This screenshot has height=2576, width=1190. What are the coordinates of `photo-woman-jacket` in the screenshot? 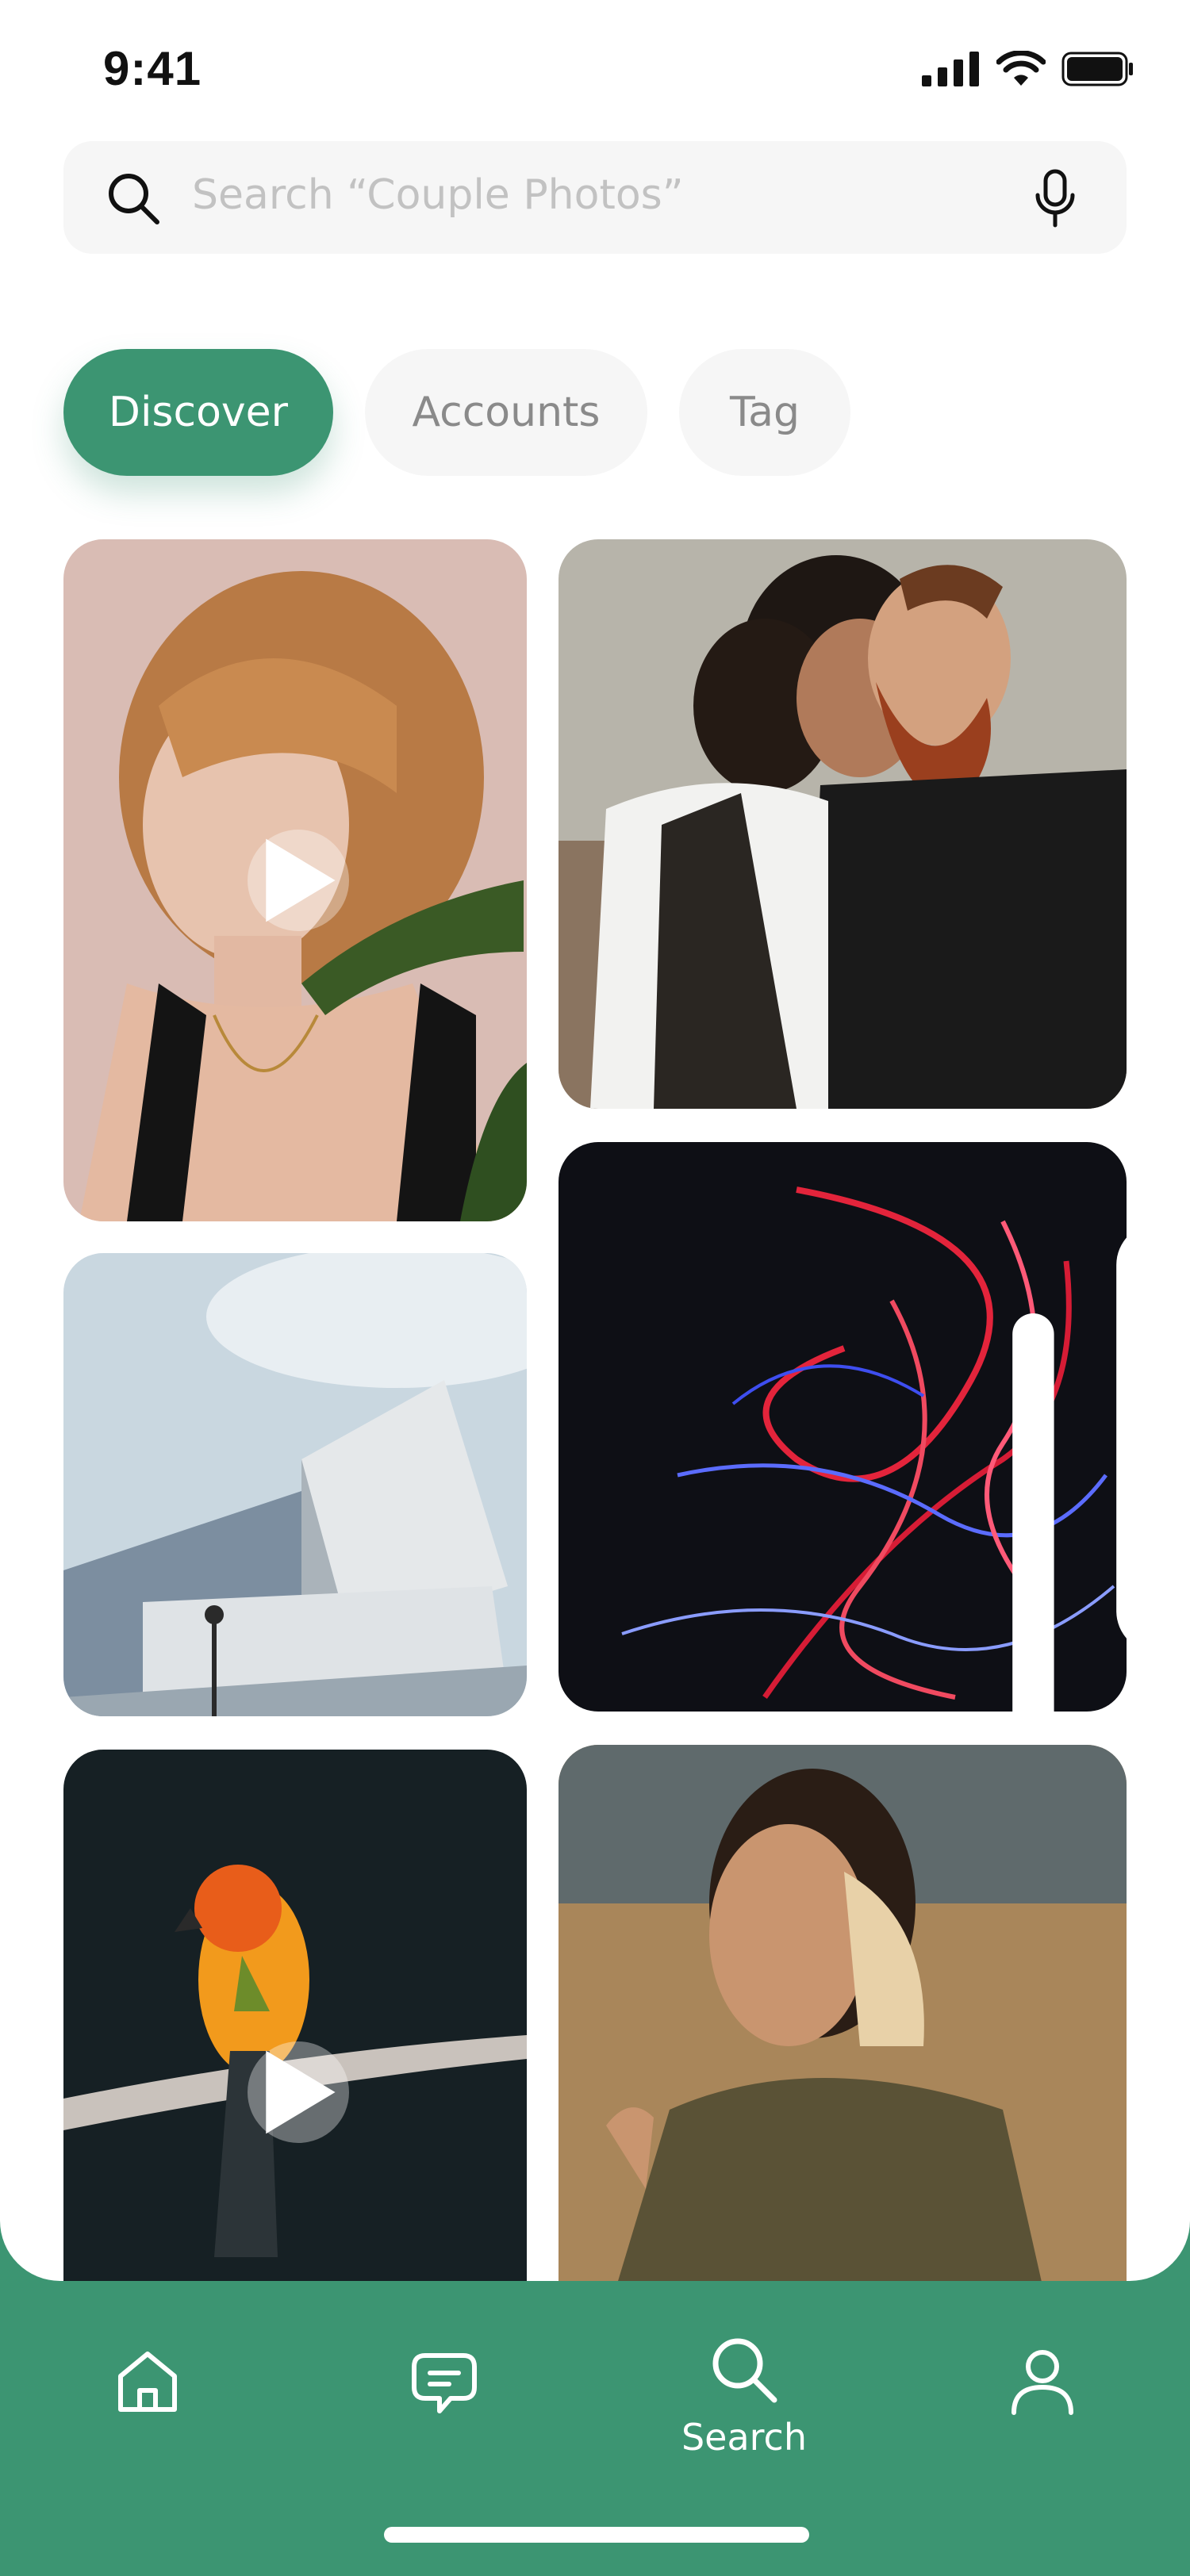 It's located at (843, 2013).